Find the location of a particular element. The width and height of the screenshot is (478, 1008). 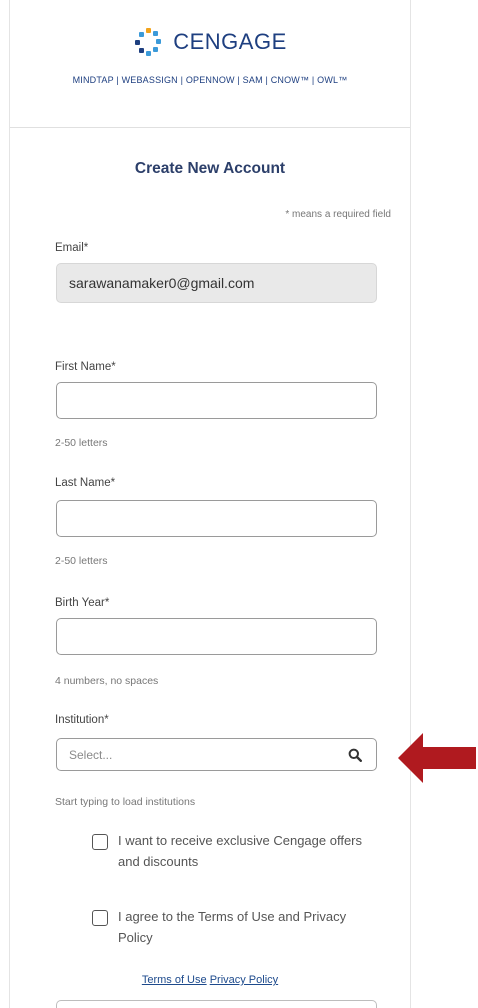

offers-checkbox is located at coordinates (100, 842).